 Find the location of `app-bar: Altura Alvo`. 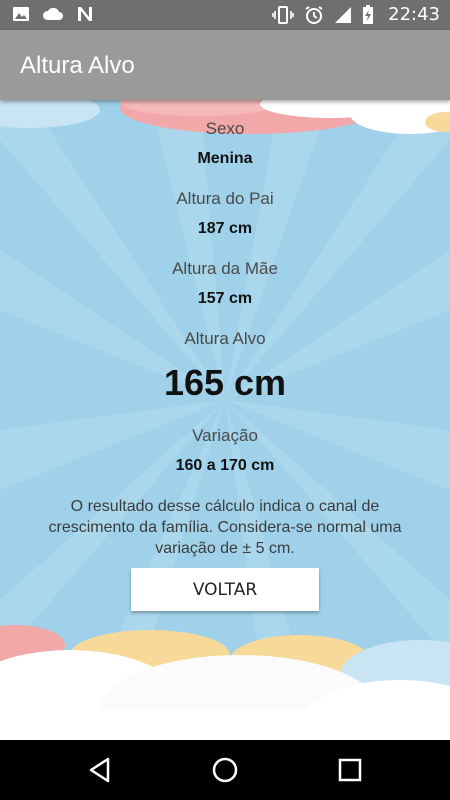

app-bar: Altura Alvo is located at coordinates (225, 65).